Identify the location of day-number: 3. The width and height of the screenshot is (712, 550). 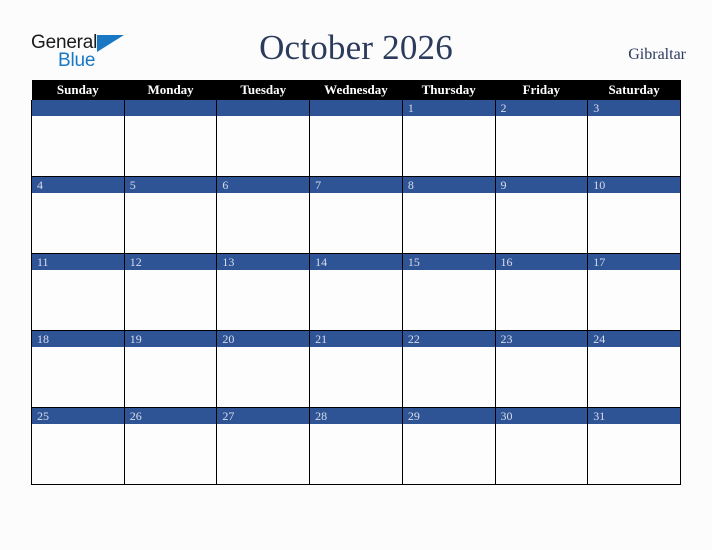
(634, 108).